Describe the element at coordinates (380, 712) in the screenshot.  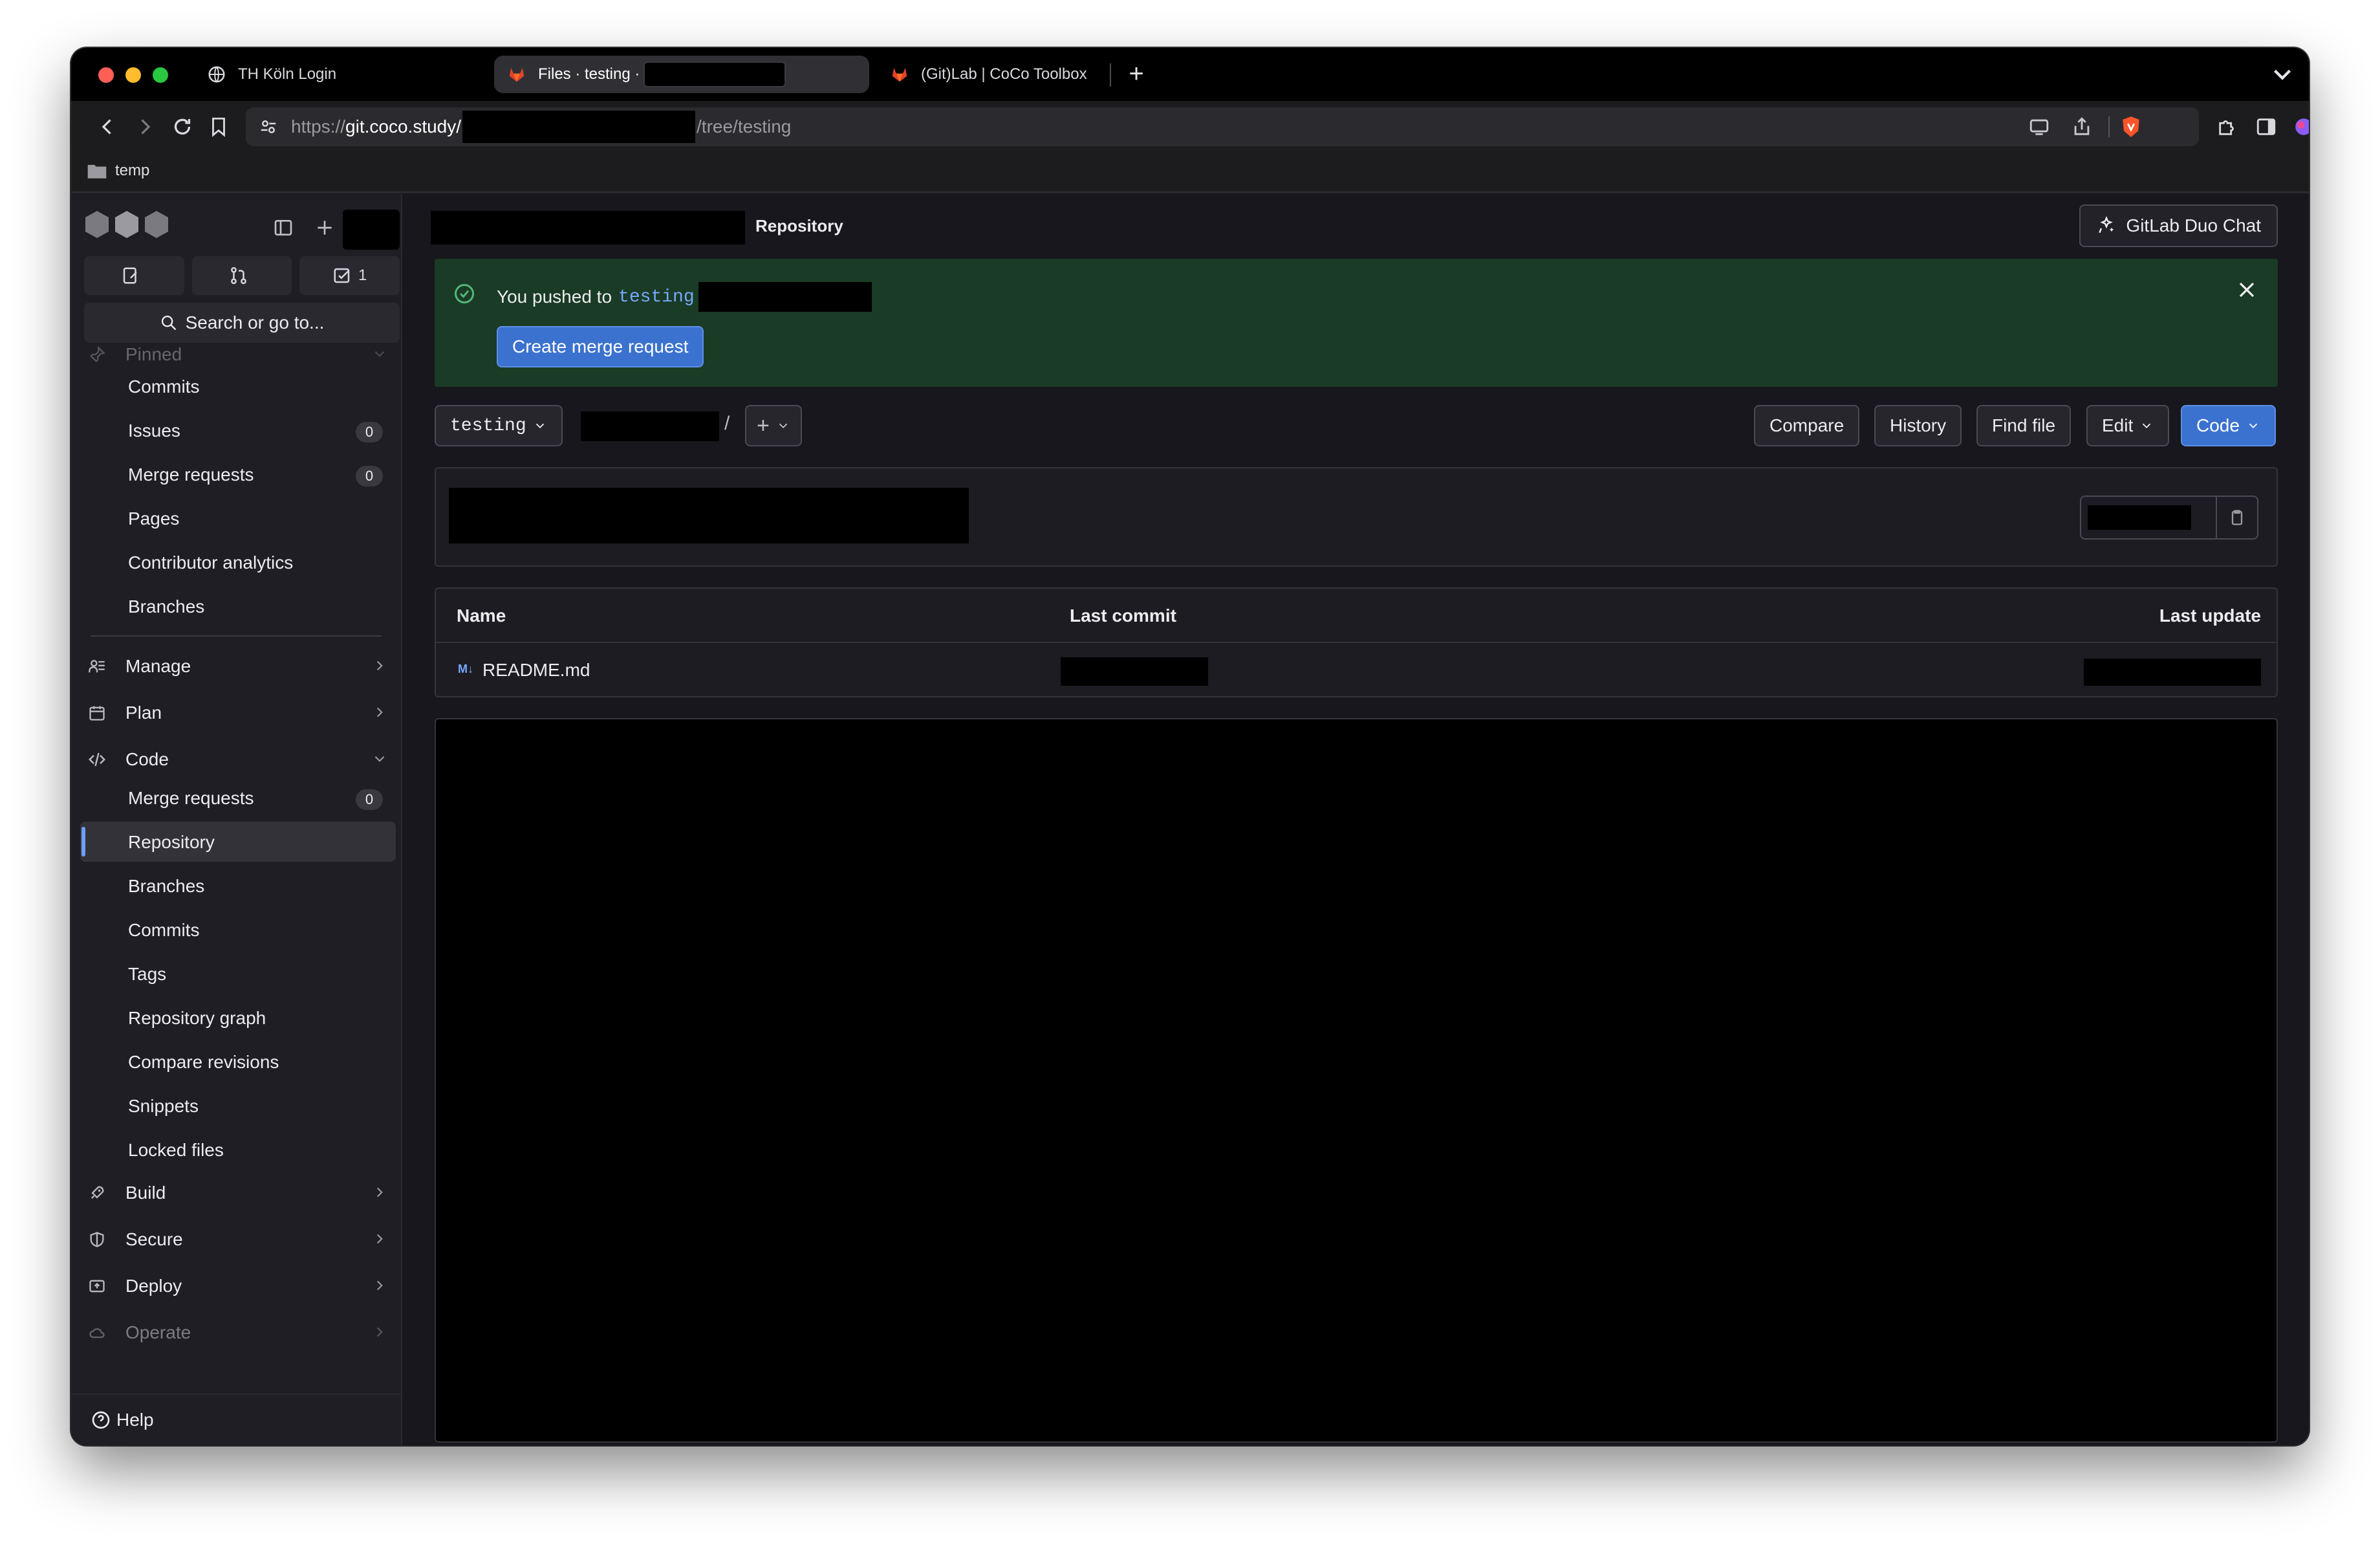
I see `chevron-right-icon` at that location.